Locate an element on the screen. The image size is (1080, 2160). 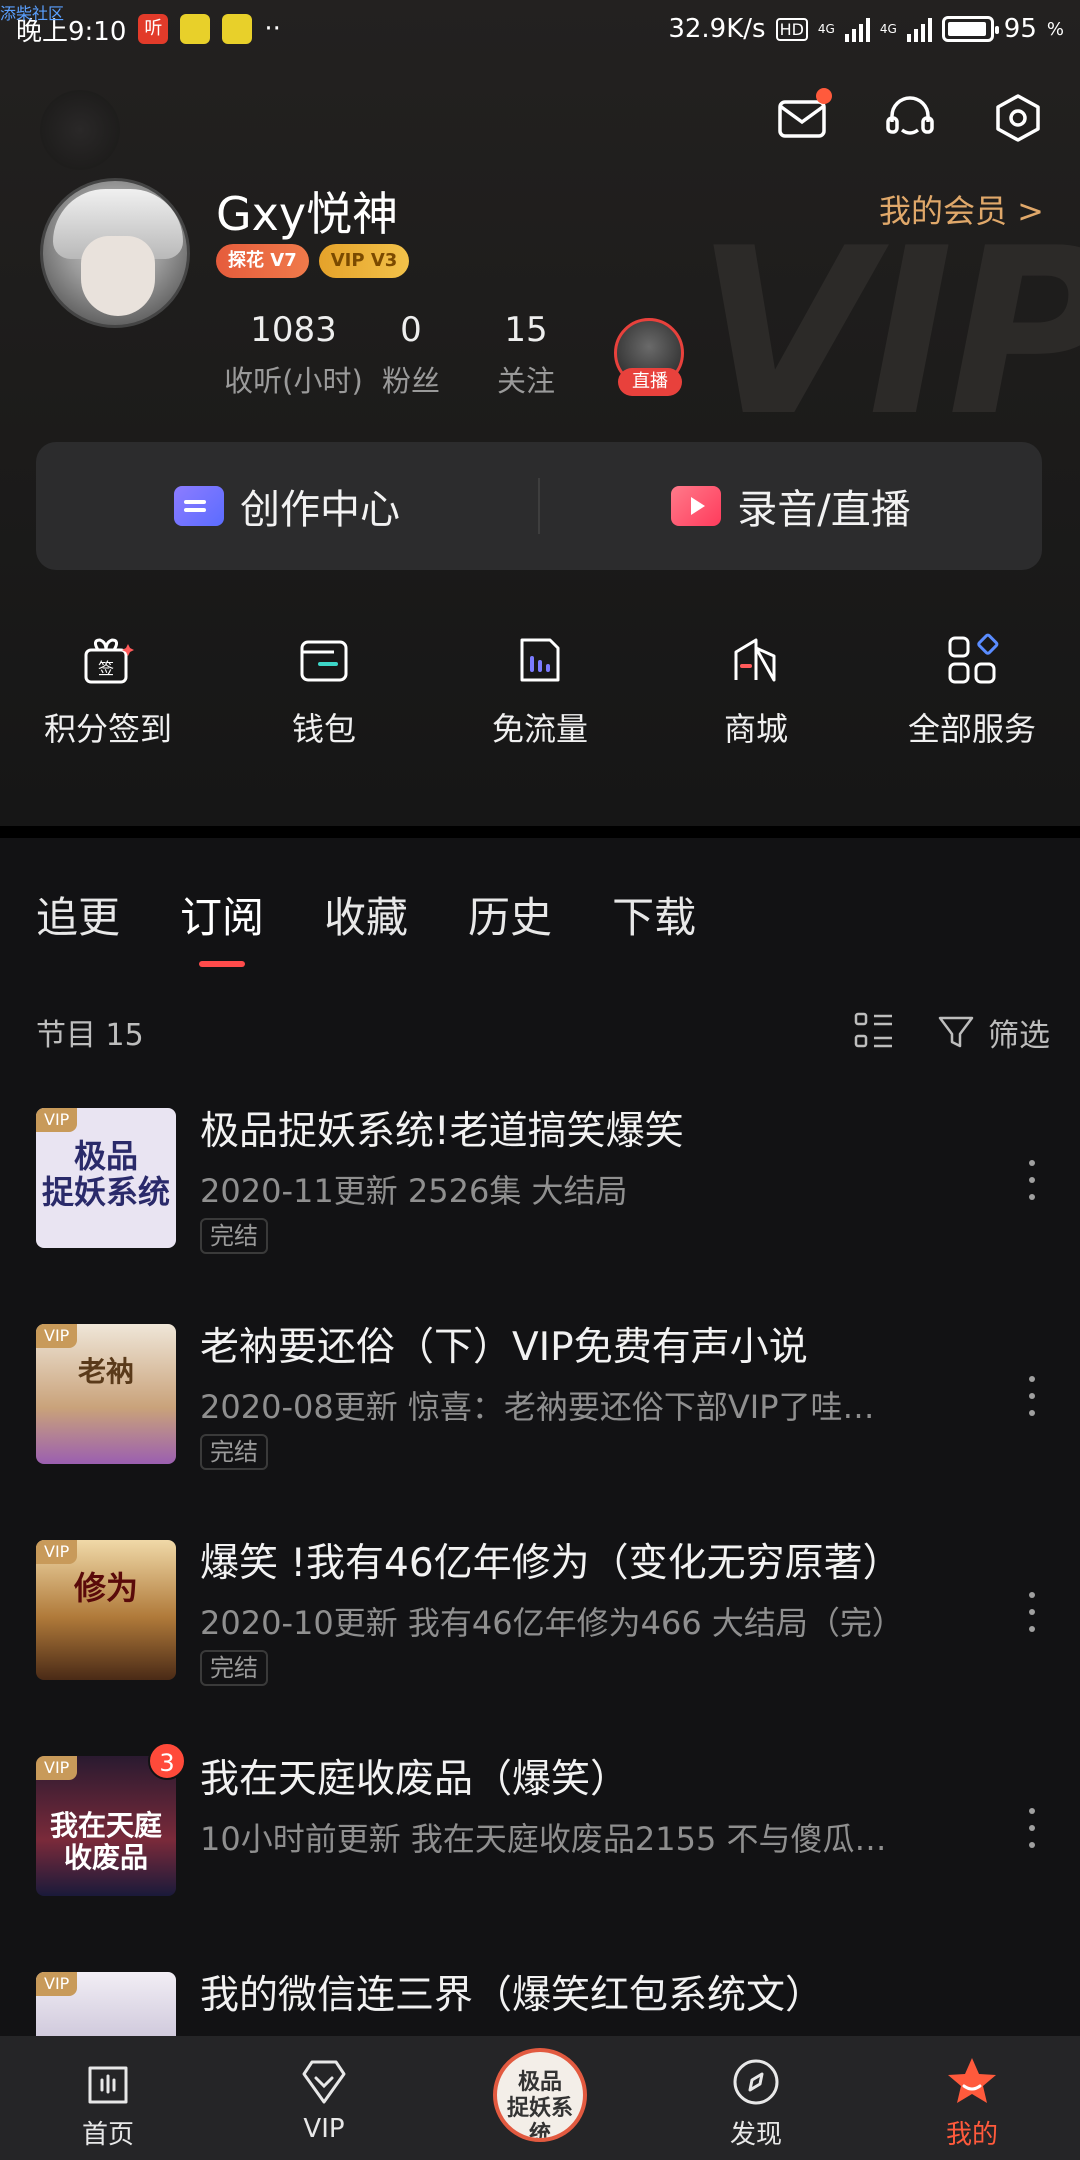
item-title: 老衲要还俗（下）VIP免费有声小说 is located at coordinates (504, 1347).